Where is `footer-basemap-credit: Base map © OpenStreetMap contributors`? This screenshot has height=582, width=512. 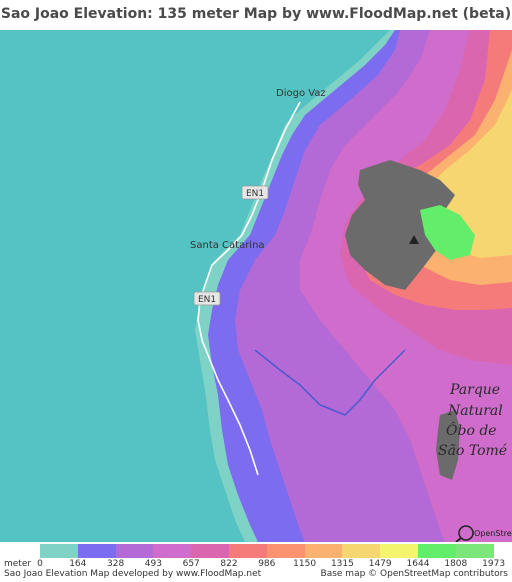
footer-basemap-credit: Base map © OpenStreetMap contributors is located at coordinates (414, 574).